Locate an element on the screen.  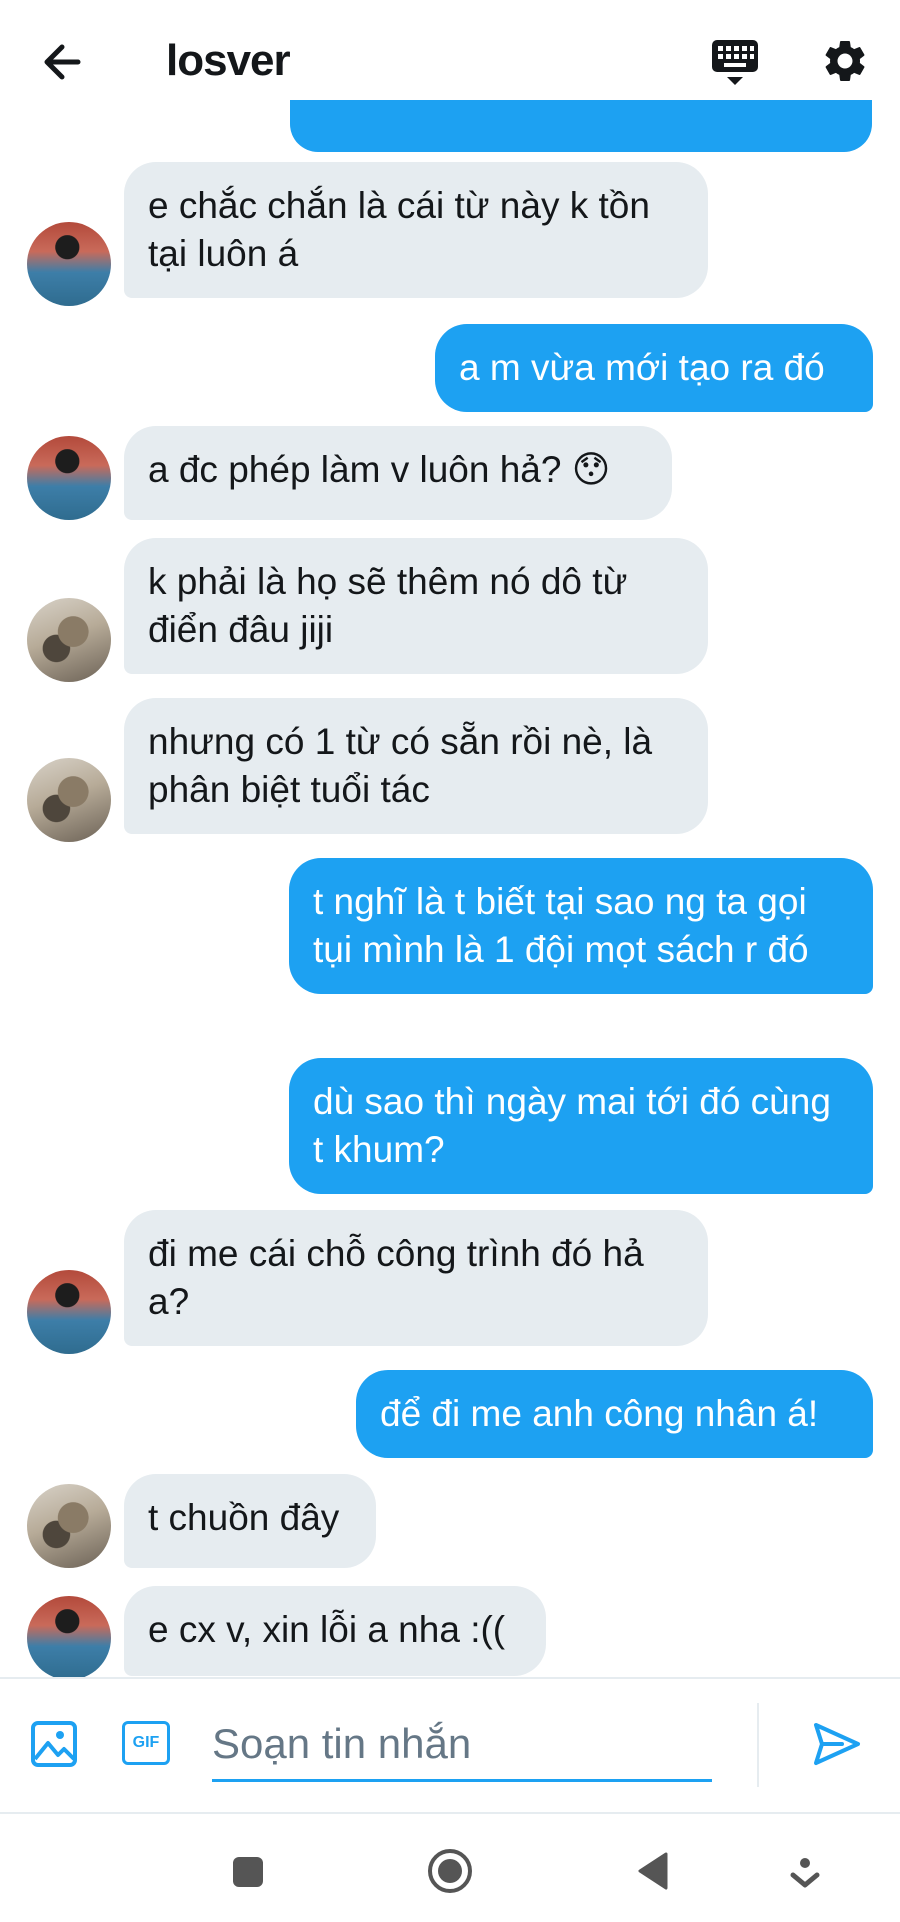
send-button is located at coordinates (837, 1744).